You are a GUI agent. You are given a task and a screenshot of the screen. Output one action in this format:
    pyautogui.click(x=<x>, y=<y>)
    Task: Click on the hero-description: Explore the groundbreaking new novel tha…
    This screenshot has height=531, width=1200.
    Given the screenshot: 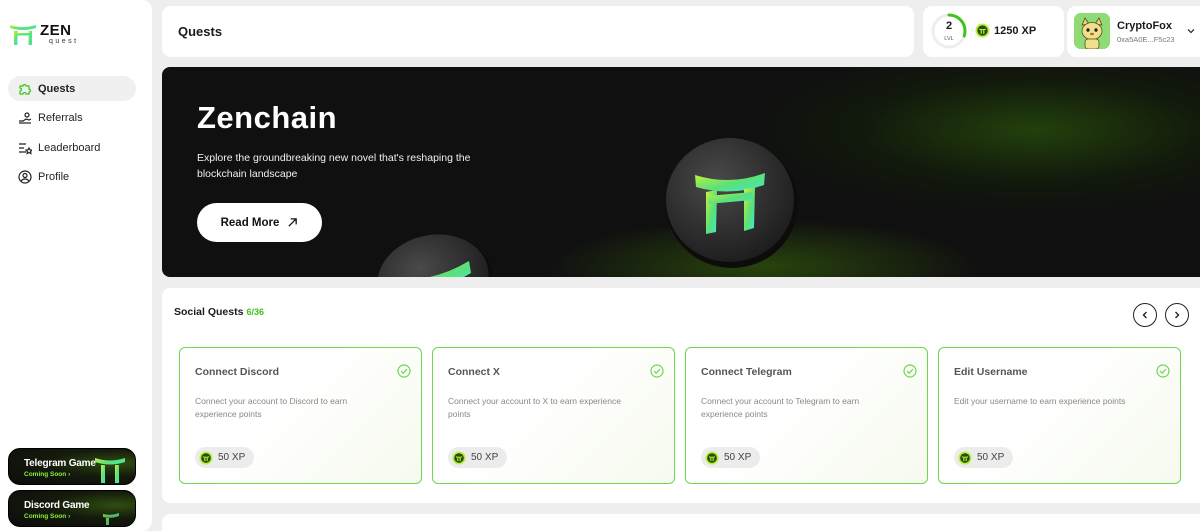 What is the action you would take?
    pyautogui.click(x=334, y=166)
    